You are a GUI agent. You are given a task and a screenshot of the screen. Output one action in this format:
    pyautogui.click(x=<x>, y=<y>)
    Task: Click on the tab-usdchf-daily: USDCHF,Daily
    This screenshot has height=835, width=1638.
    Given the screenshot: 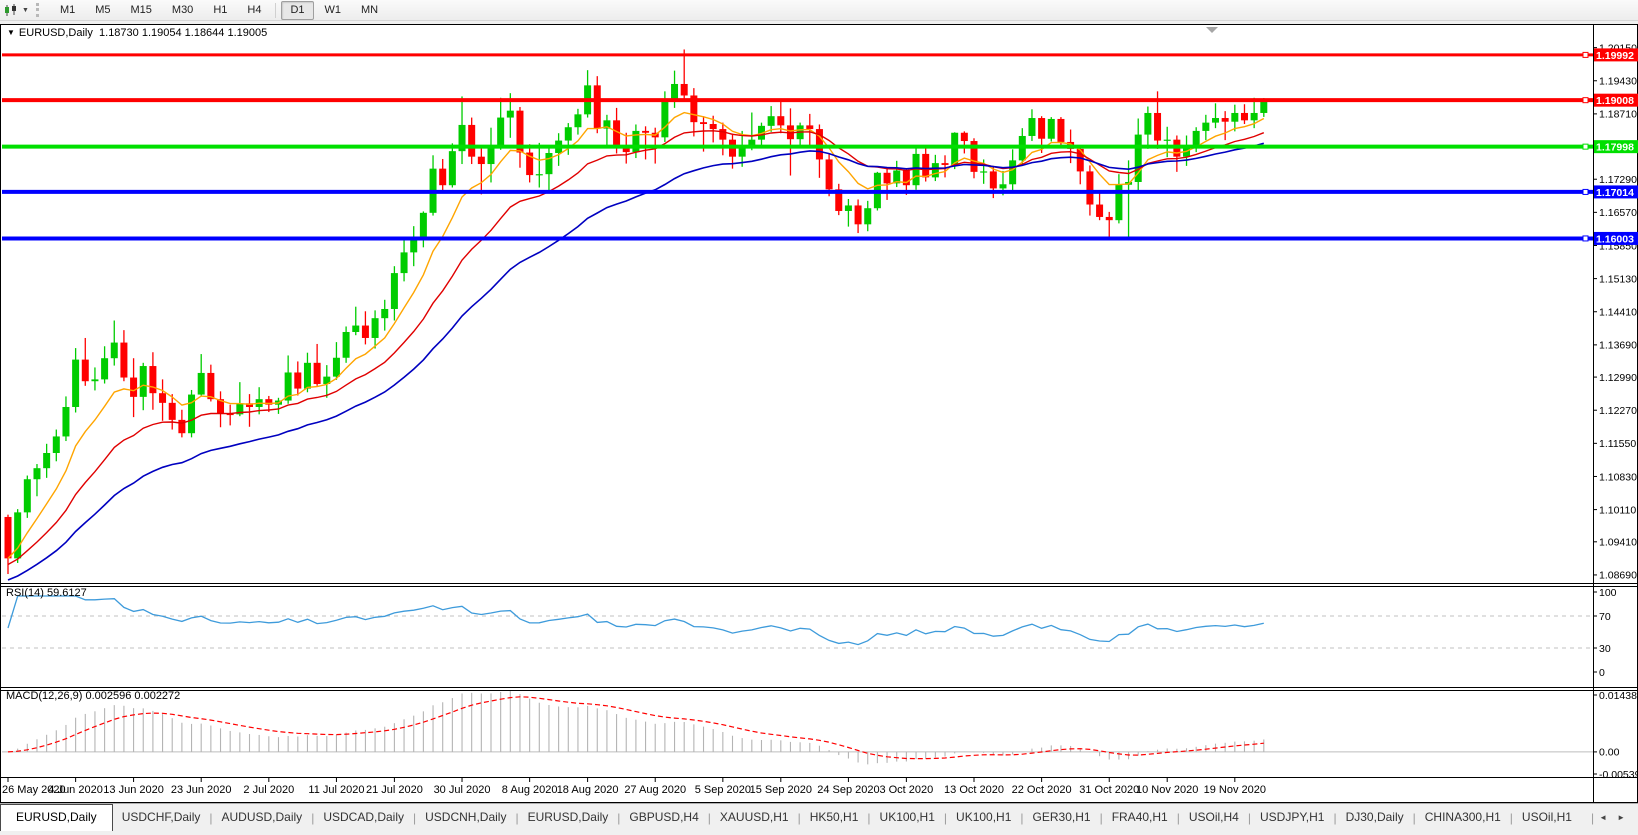 What is the action you would take?
    pyautogui.click(x=161, y=817)
    